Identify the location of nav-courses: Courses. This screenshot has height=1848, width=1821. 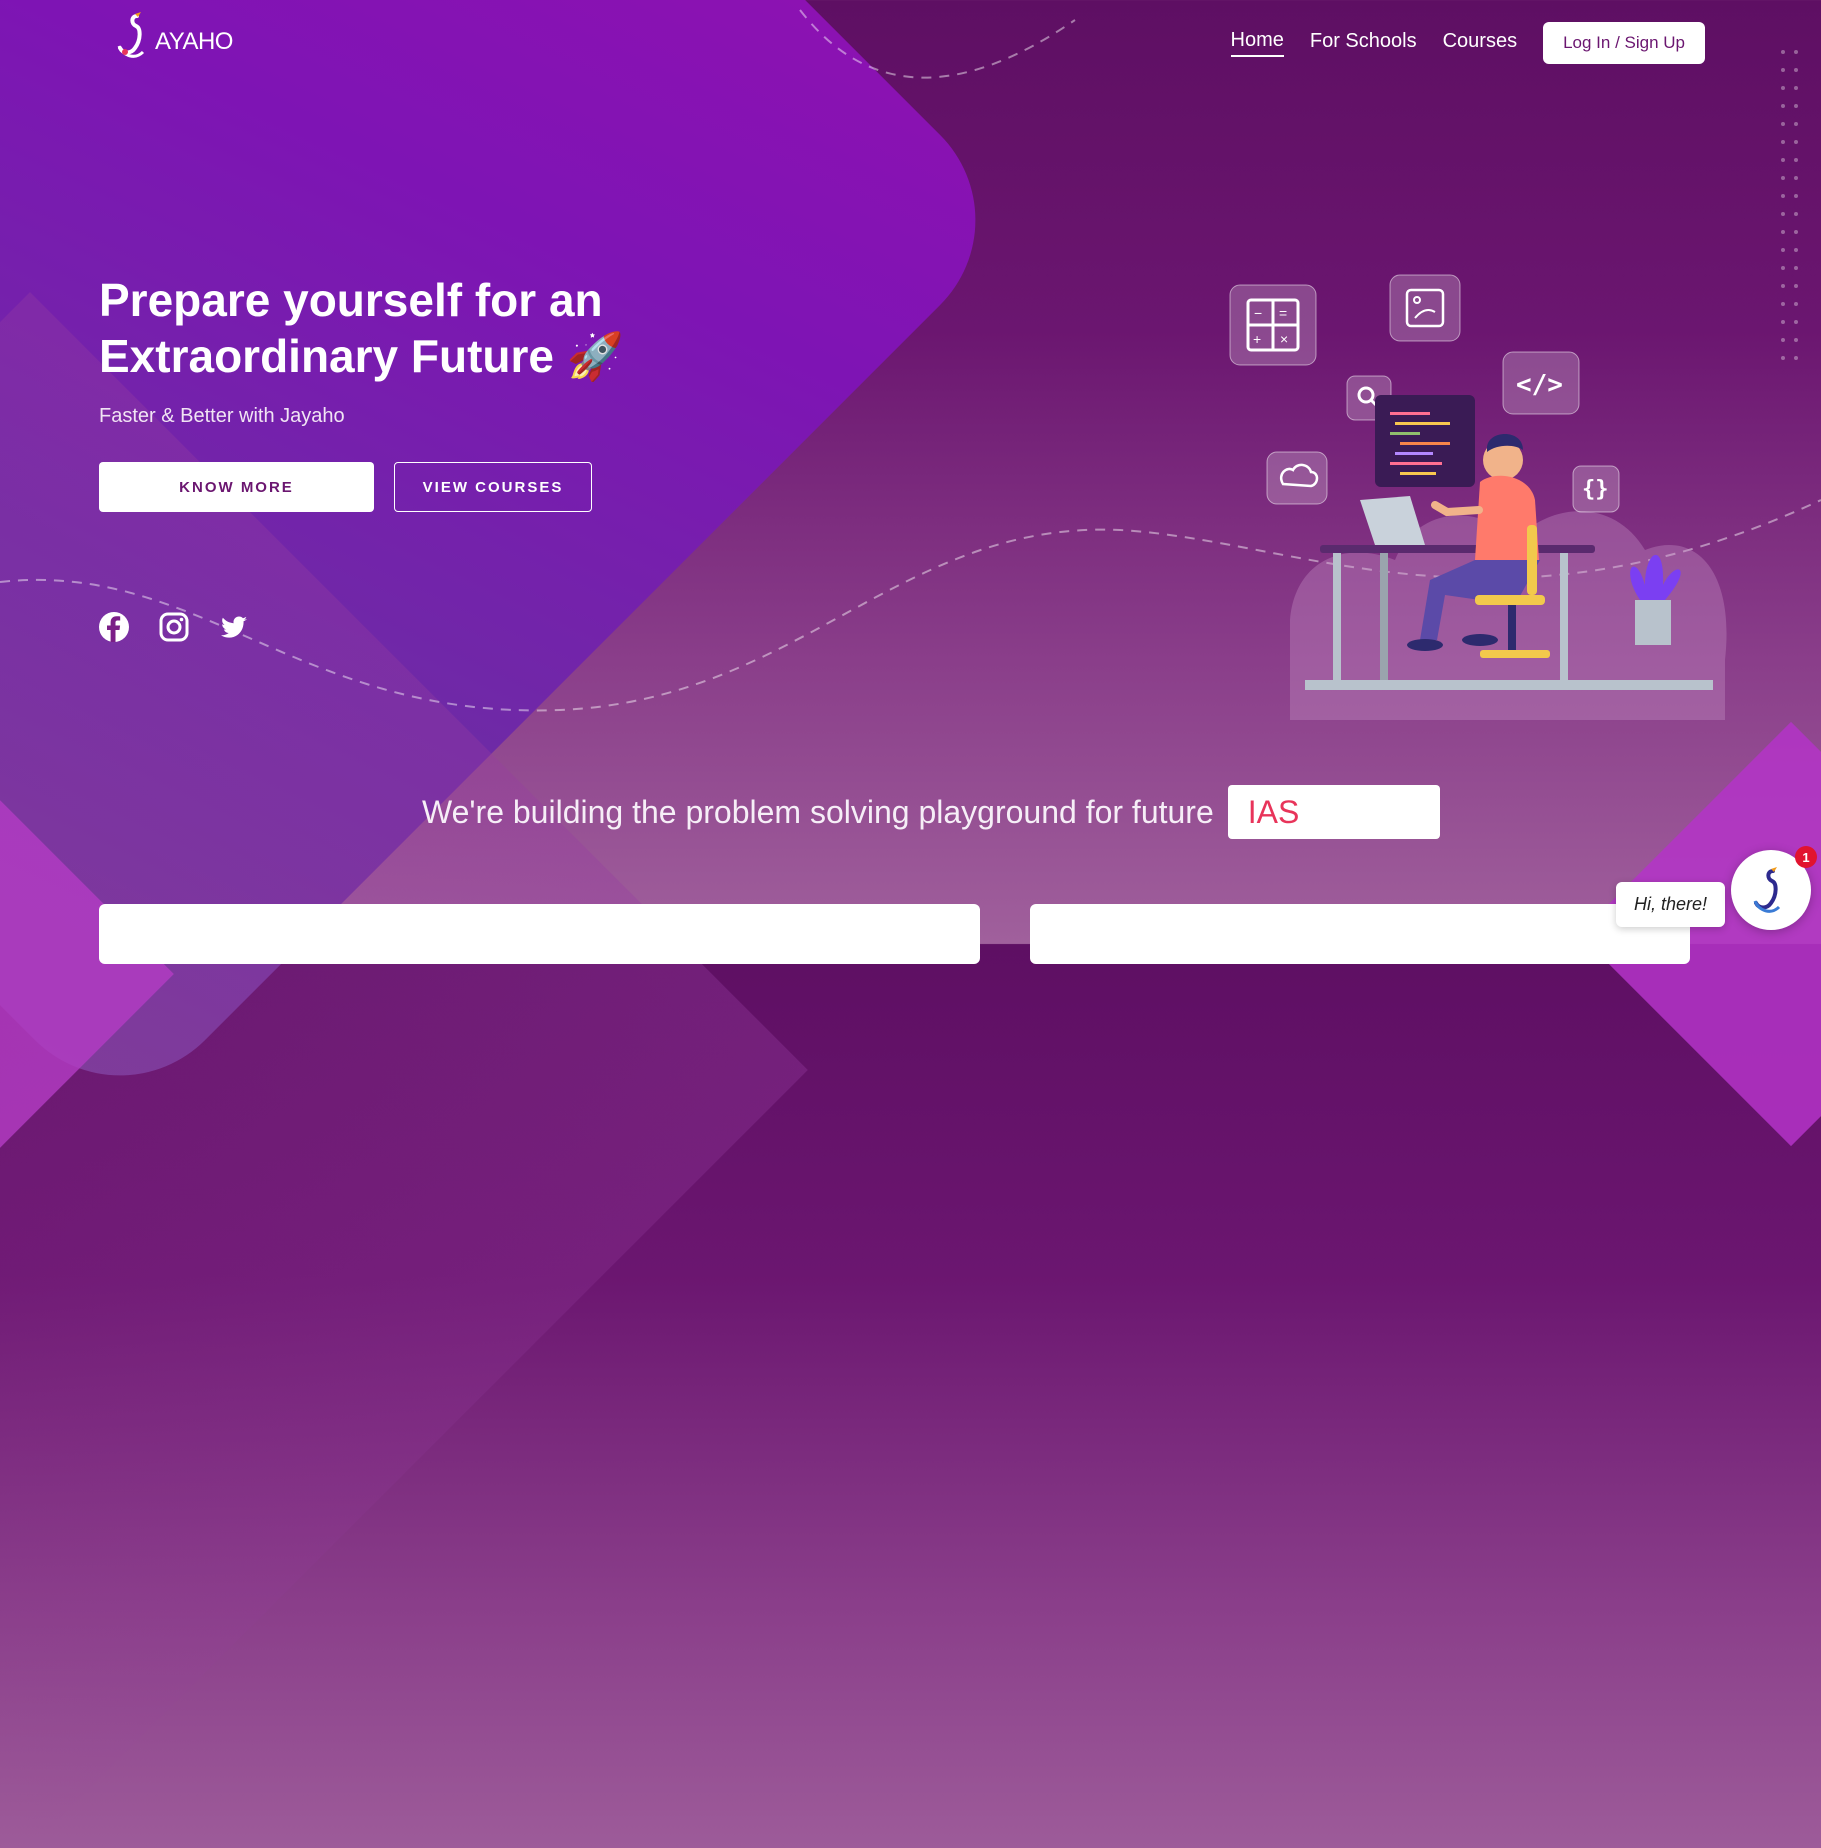
(1480, 43).